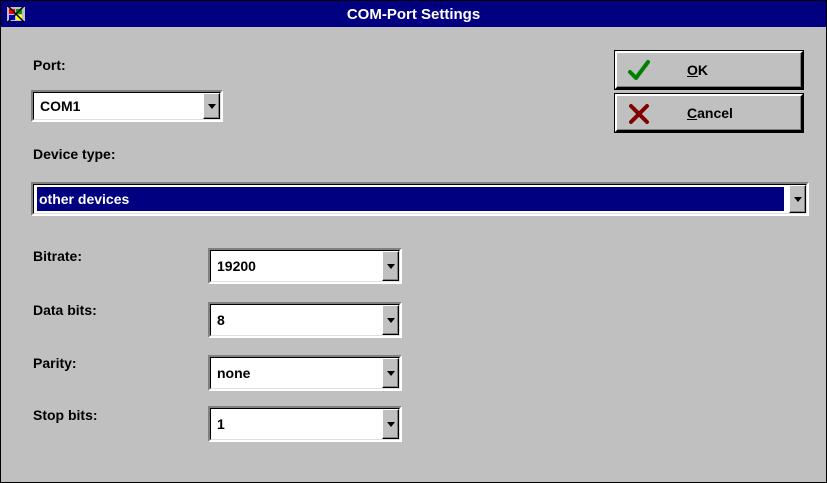  I want to click on cancel-button-label: Cancel, so click(710, 113).